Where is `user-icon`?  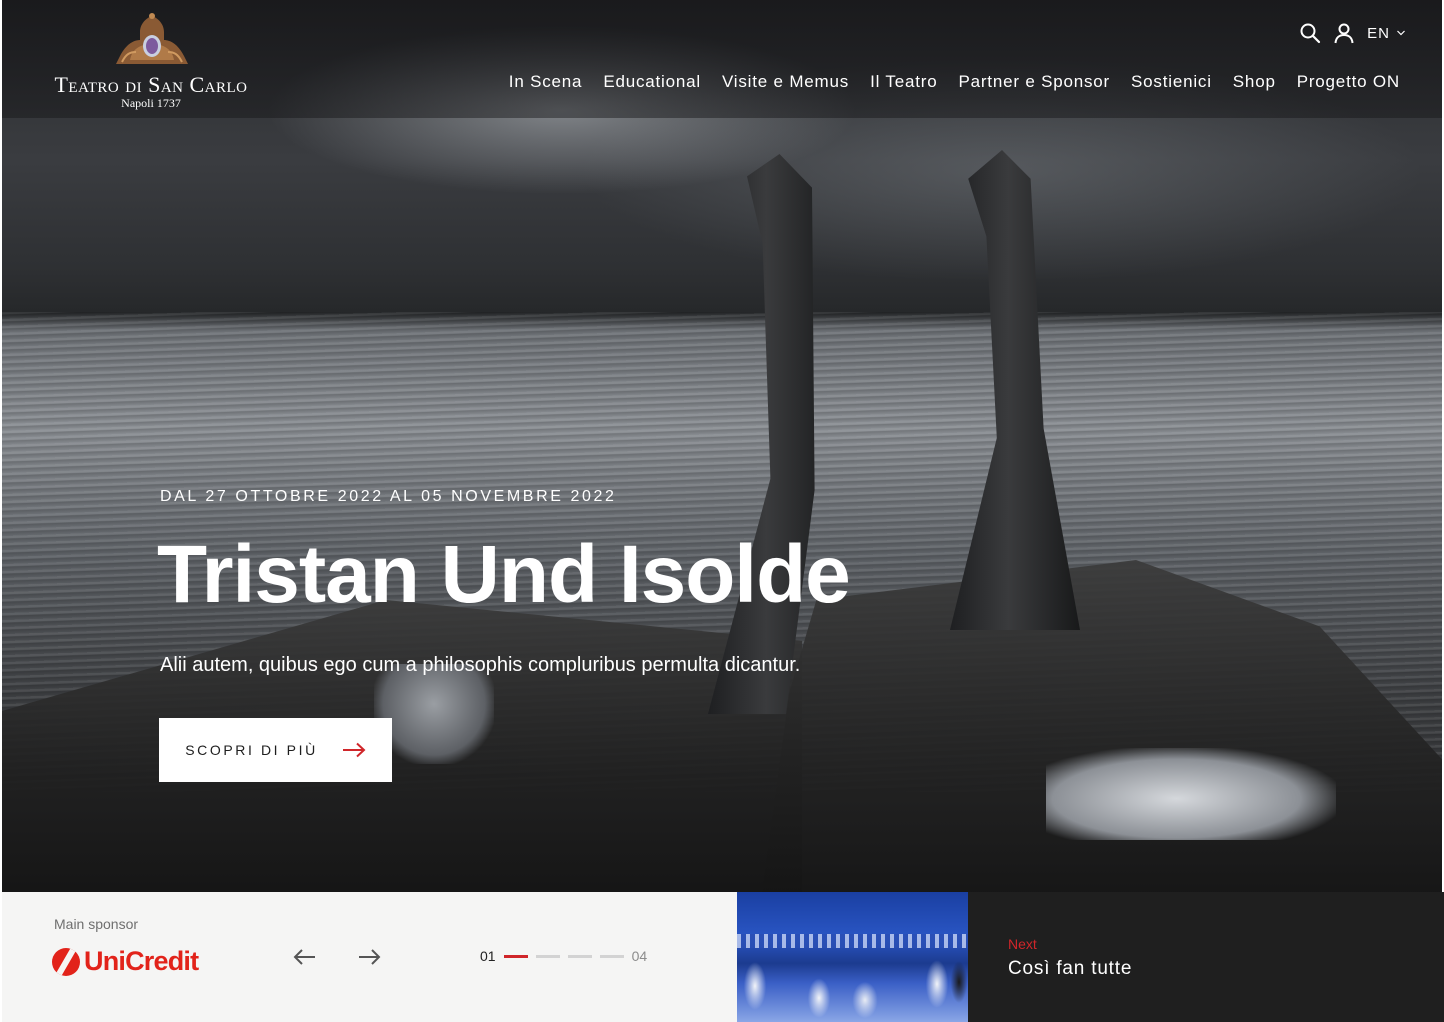
user-icon is located at coordinates (1344, 33).